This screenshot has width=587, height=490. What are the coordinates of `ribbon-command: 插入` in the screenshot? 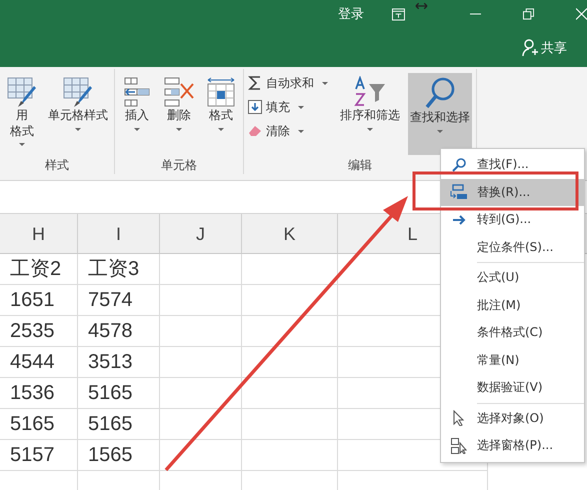 It's located at (137, 114).